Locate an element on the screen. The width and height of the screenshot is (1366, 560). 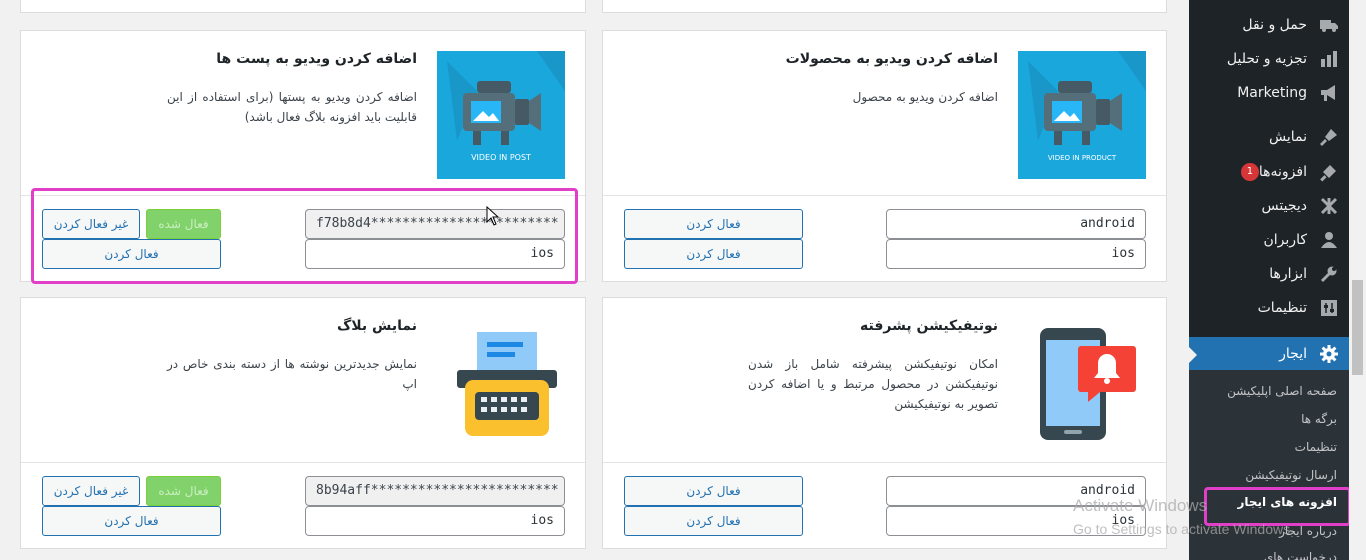
activate-windows-subtitle: Go to Settings to activate Windows. is located at coordinates (1183, 529).